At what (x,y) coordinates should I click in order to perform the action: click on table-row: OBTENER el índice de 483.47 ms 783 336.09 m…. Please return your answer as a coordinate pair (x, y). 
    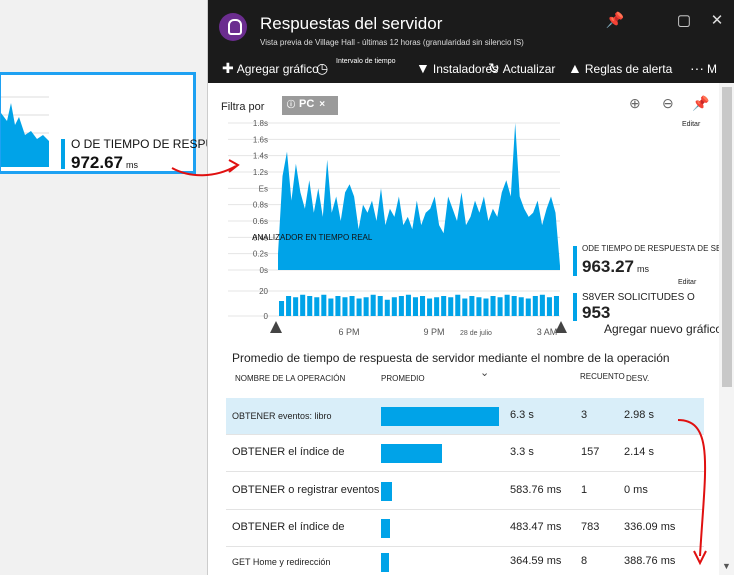
    Looking at the image, I should click on (465, 528).